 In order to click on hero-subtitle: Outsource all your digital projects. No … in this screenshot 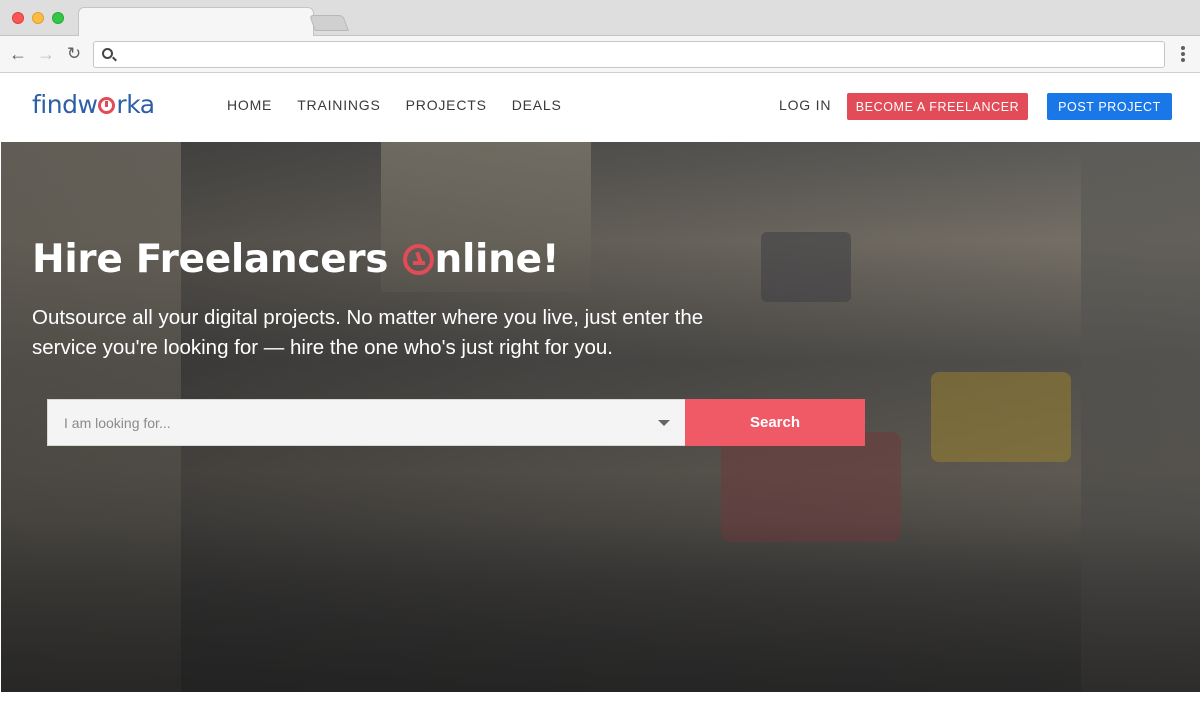, I will do `click(368, 332)`.